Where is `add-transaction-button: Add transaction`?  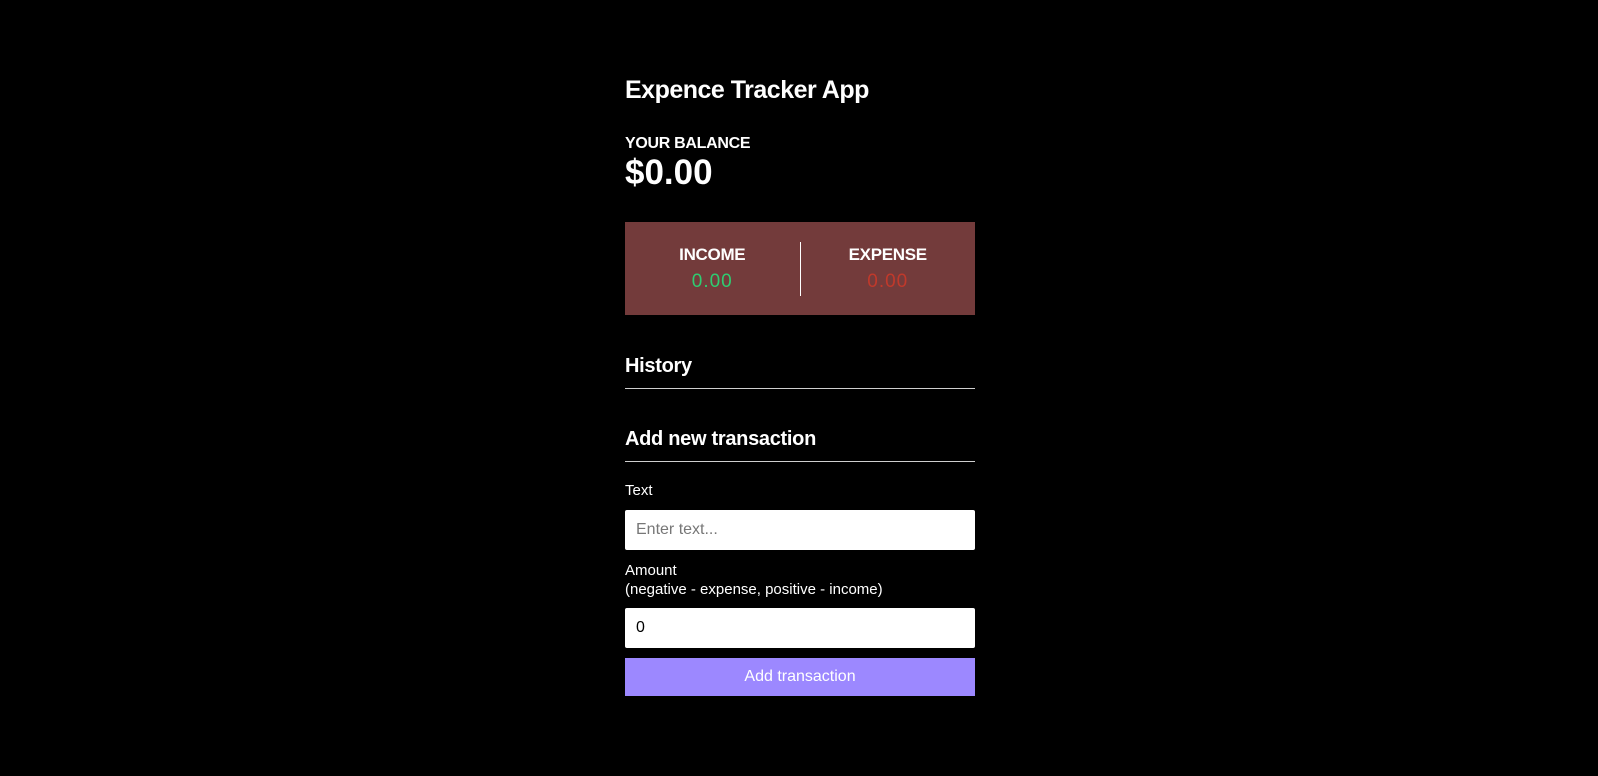 add-transaction-button: Add transaction is located at coordinates (800, 677).